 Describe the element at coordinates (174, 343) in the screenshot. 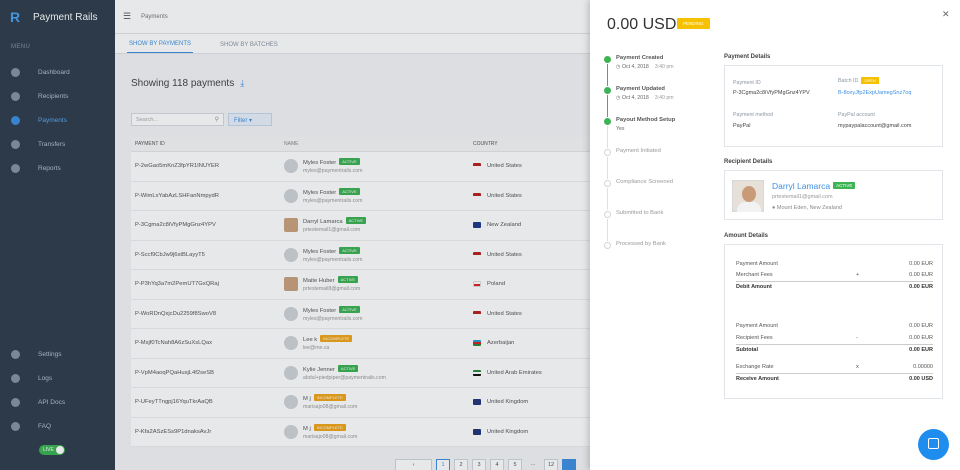

I see `payment-id: P-Msjf0TcNah8A6zSuXsLQax` at that location.